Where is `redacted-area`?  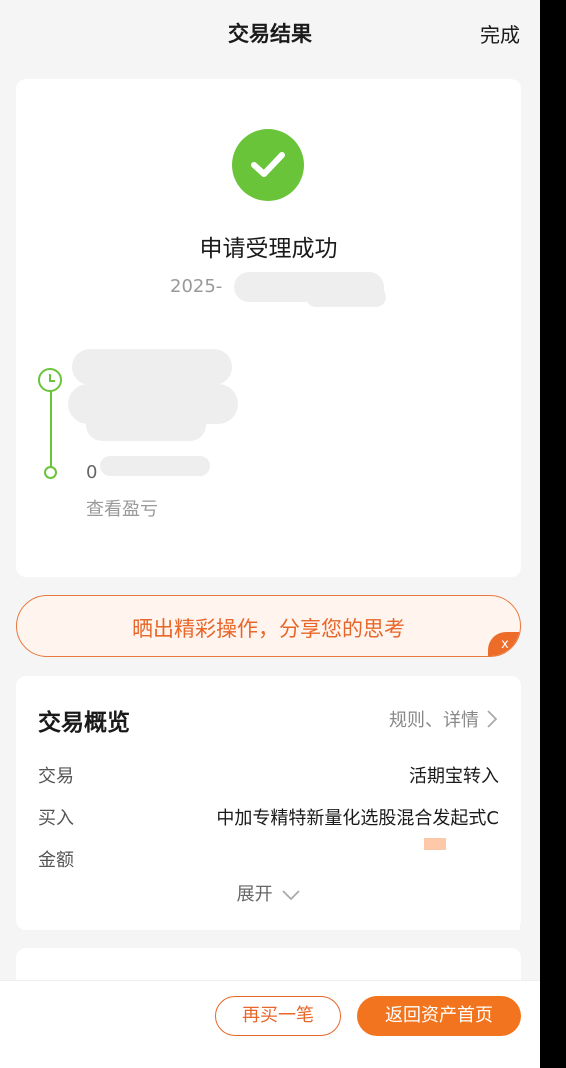
redacted-area is located at coordinates (440, 890).